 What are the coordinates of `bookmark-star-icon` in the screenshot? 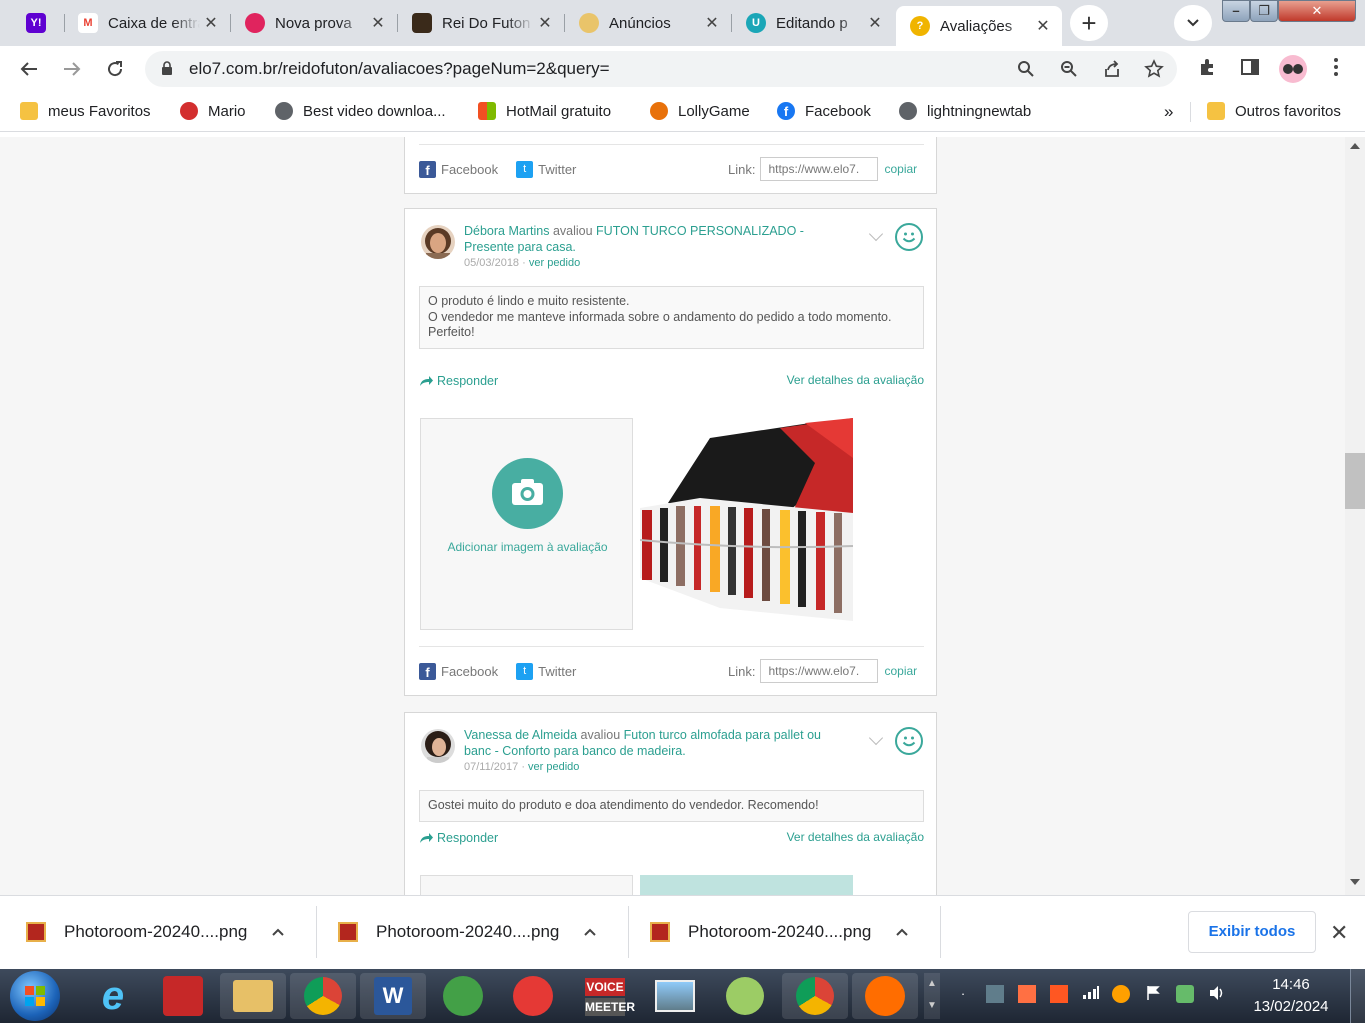 It's located at (1154, 69).